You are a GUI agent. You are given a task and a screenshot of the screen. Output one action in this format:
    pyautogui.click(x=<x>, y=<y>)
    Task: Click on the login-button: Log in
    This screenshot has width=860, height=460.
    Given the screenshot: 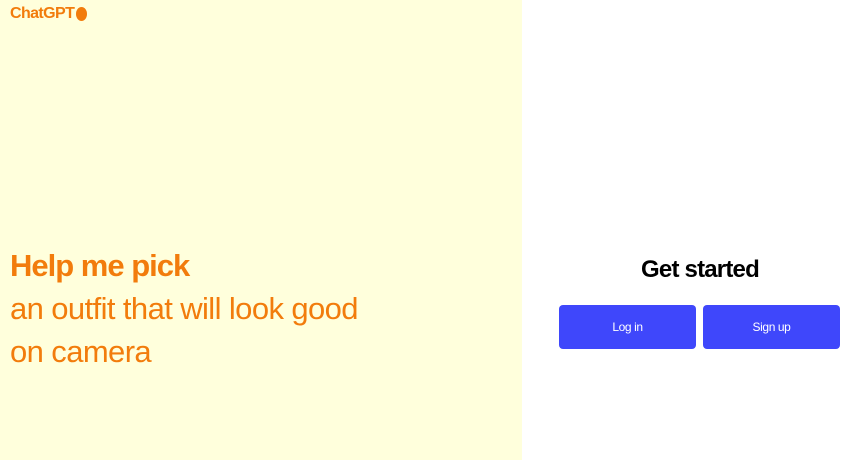 What is the action you would take?
    pyautogui.click(x=627, y=327)
    